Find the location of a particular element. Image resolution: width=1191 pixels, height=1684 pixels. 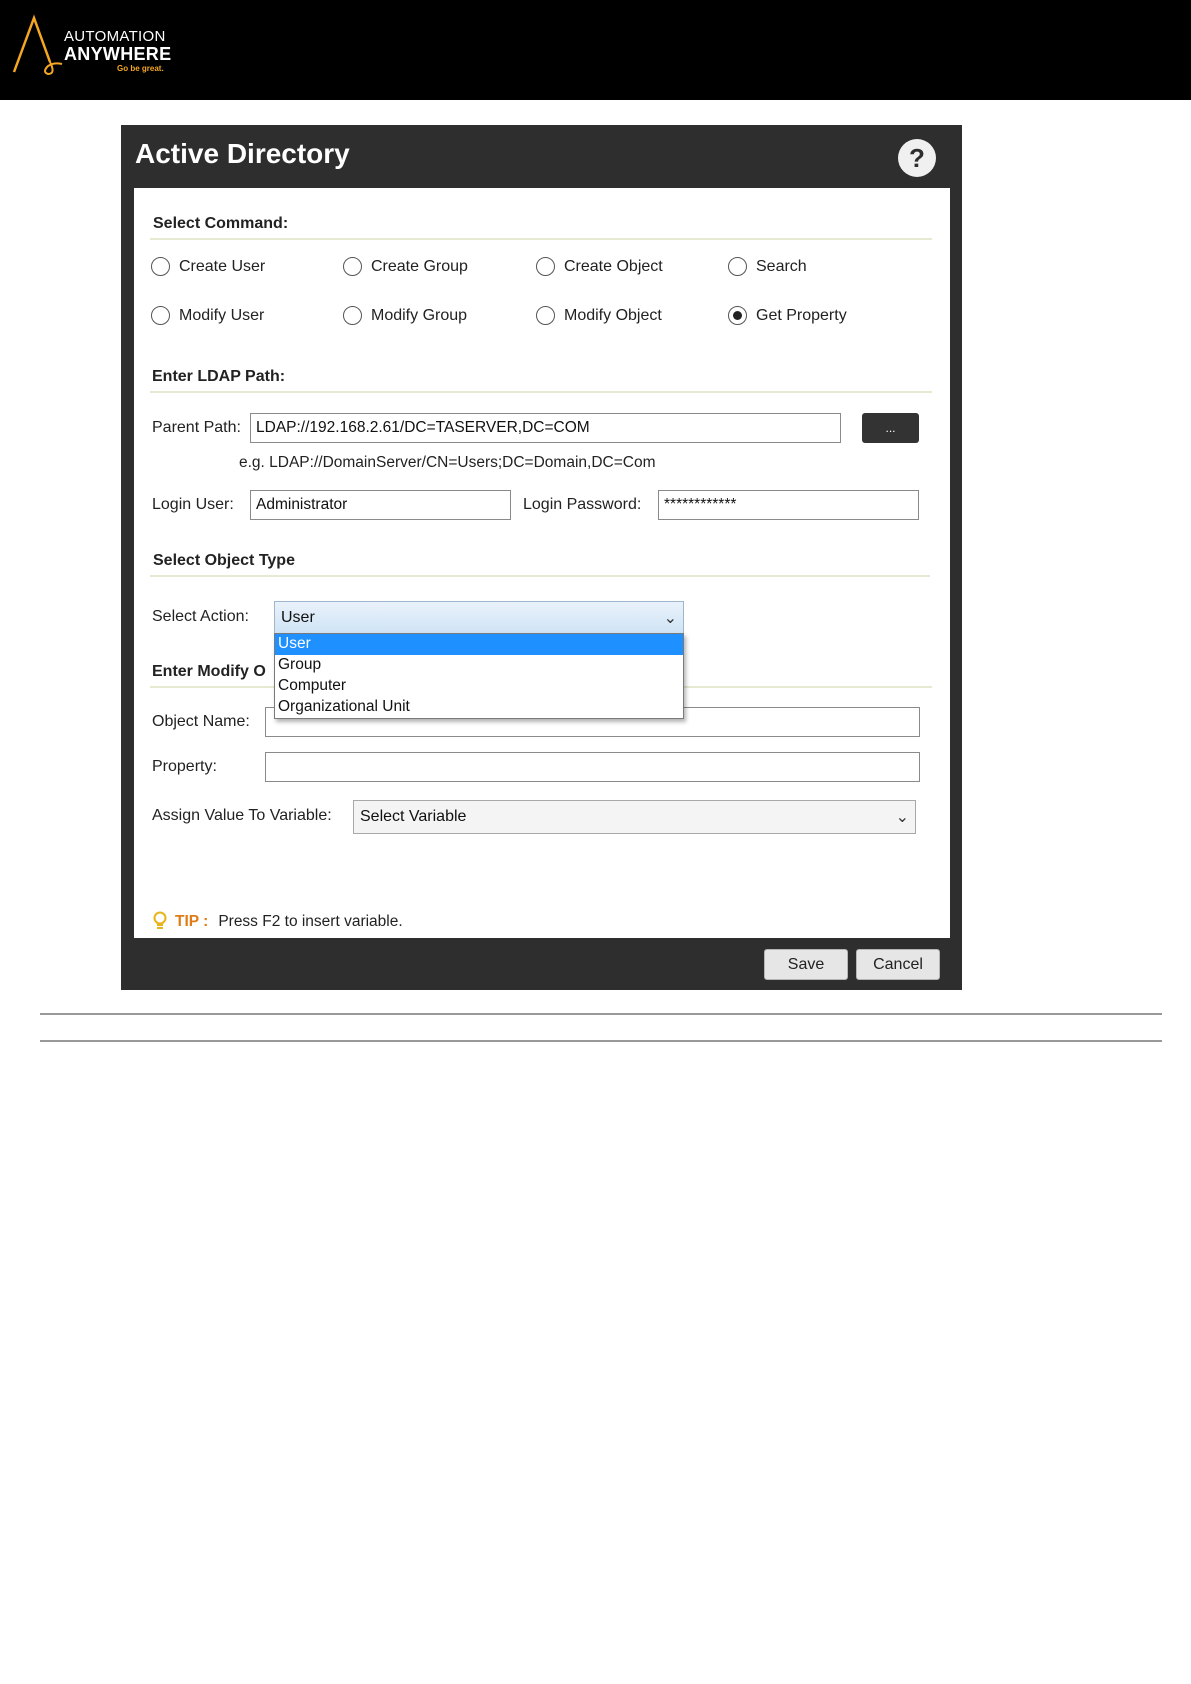

select-action-options-list: User Group Computer Organizational Unit is located at coordinates (479, 676).